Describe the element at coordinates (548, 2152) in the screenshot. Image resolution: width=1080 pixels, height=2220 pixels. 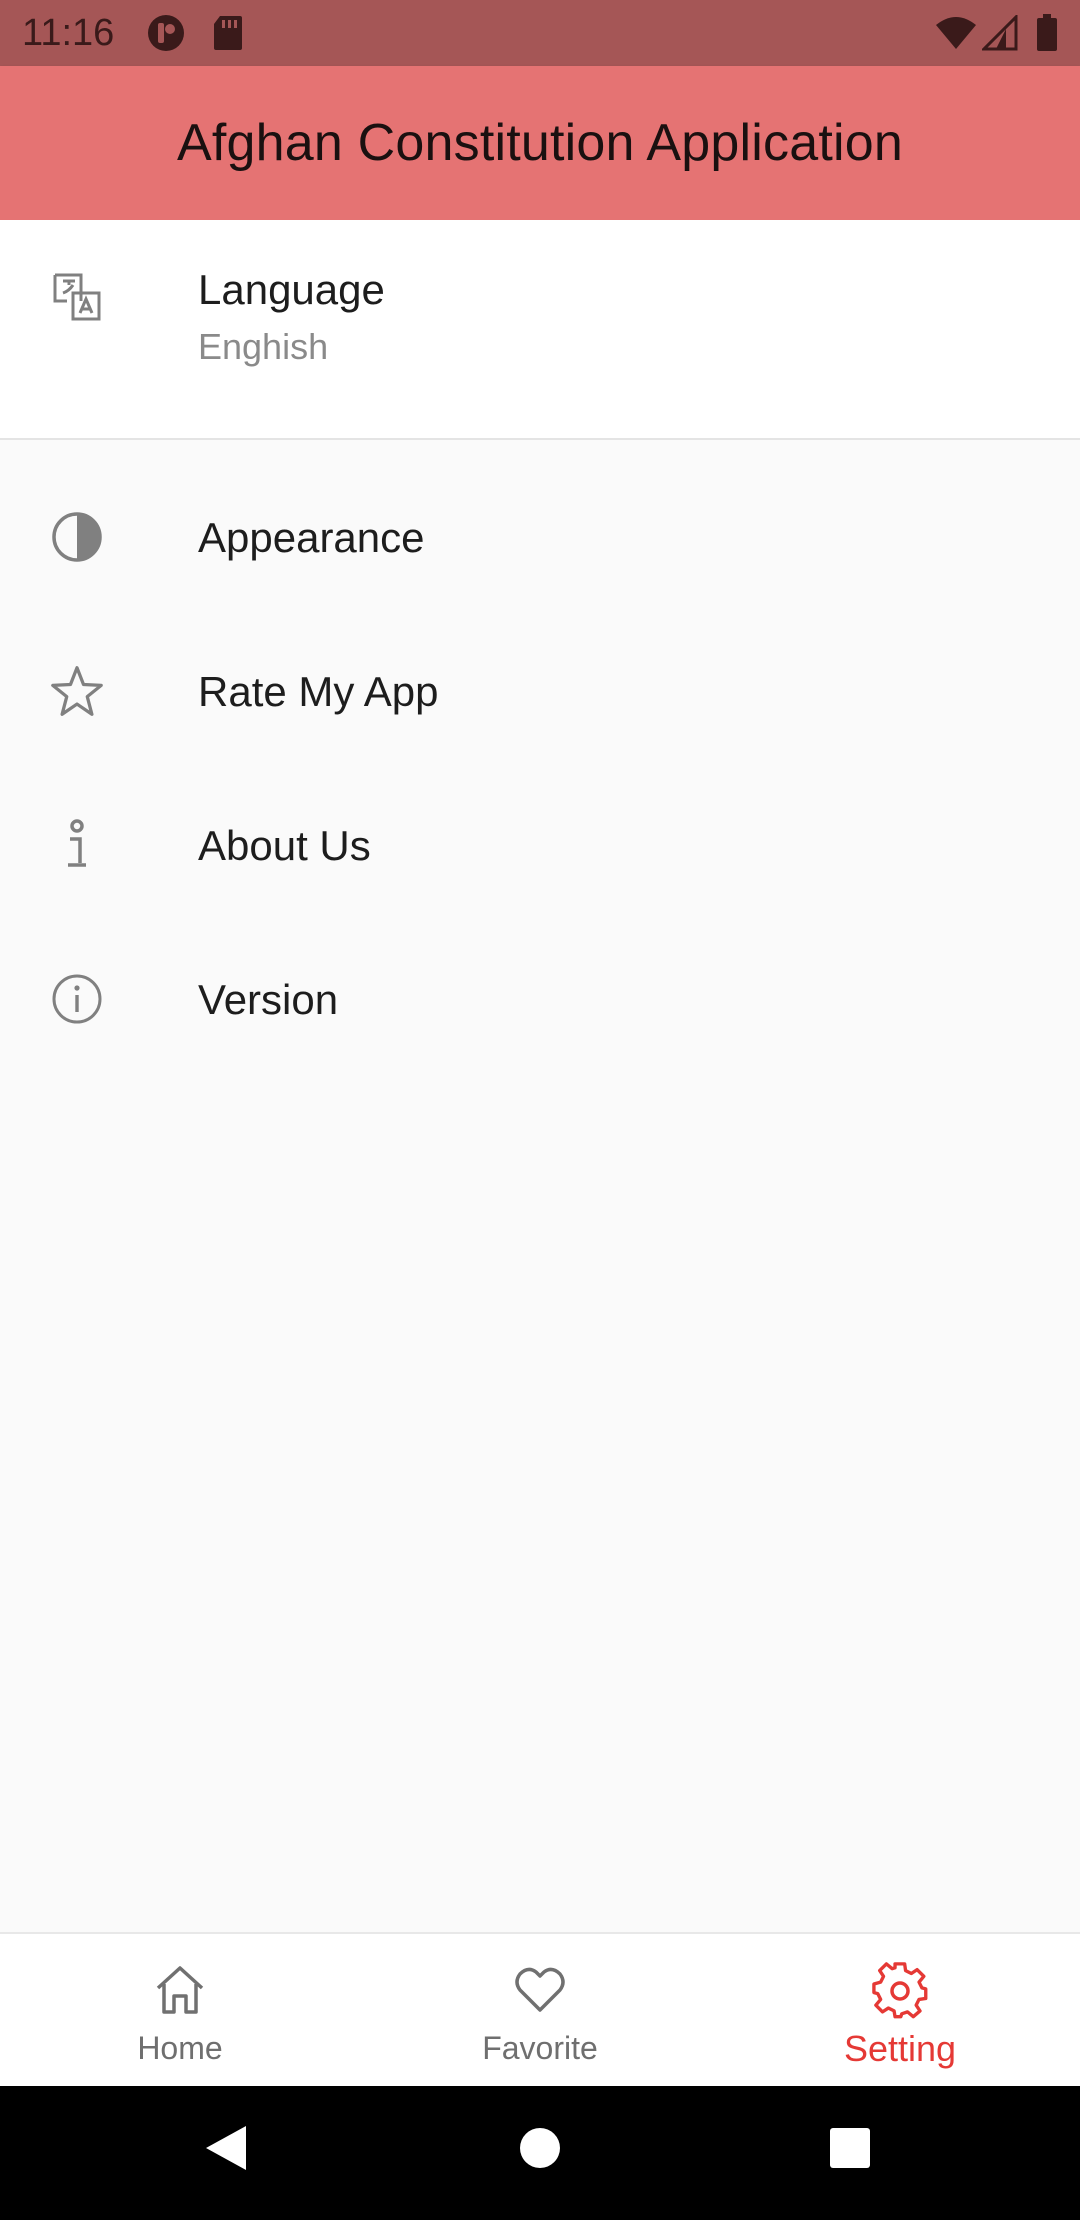
I see `home-circle-icon` at that location.